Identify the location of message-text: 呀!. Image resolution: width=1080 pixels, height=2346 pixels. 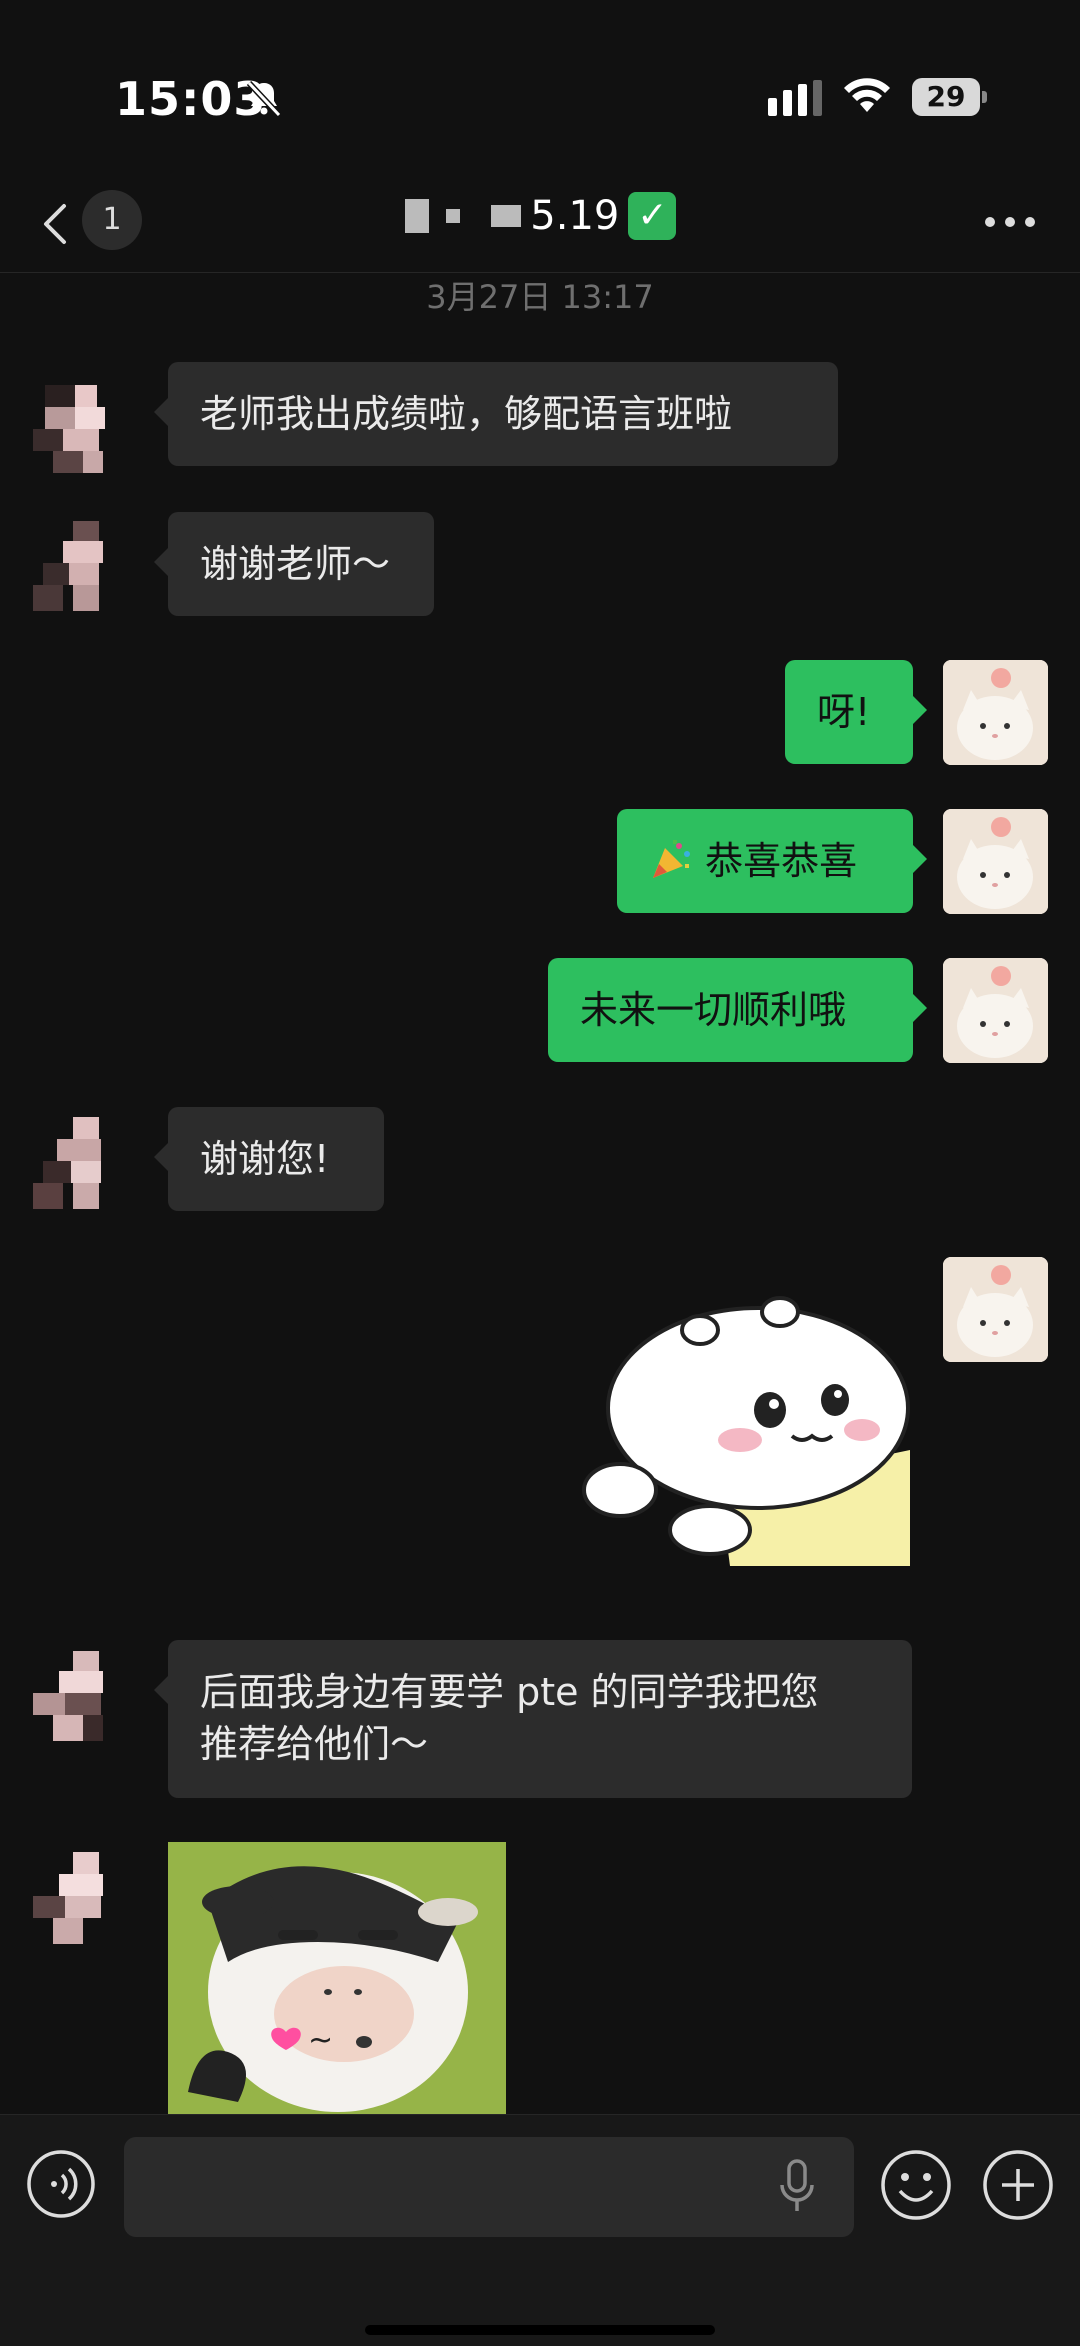
(844, 712).